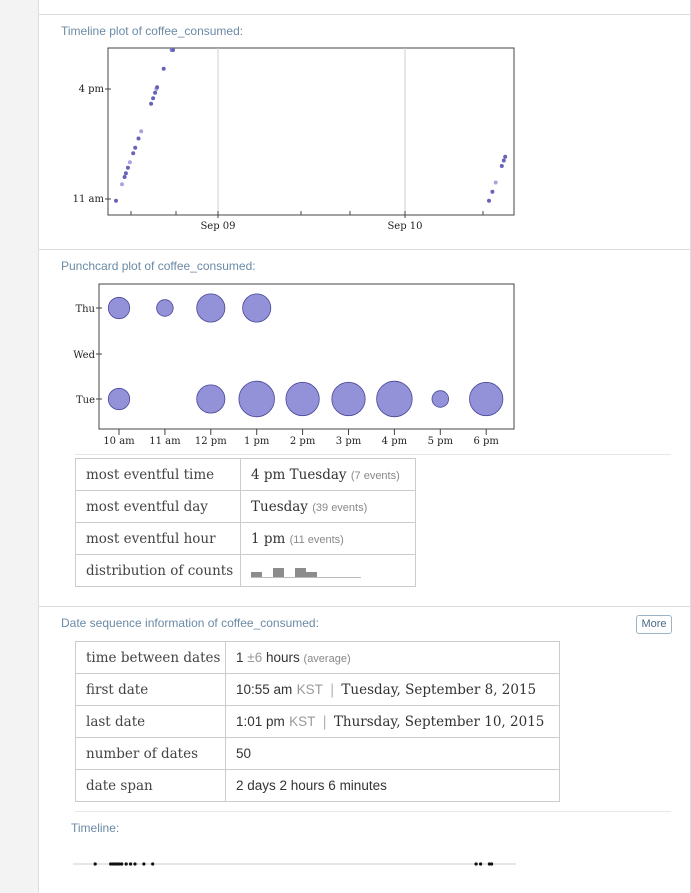 Image resolution: width=691 pixels, height=893 pixels. Describe the element at coordinates (85, 400) in the screenshot. I see `y-tick-label-tue: Tue` at that location.